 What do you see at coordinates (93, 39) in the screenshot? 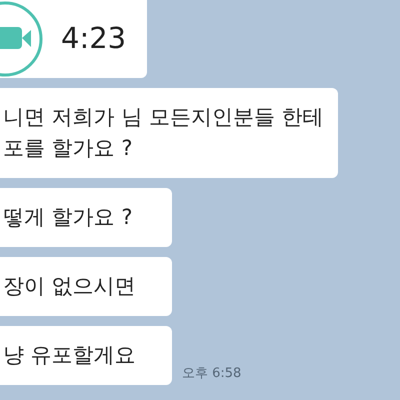
I see `call-duration: 4:23` at bounding box center [93, 39].